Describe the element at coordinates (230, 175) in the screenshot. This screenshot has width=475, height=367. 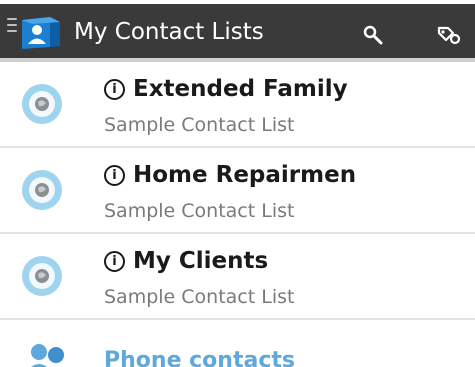
I see `list-title: i Home Repairmen` at that location.